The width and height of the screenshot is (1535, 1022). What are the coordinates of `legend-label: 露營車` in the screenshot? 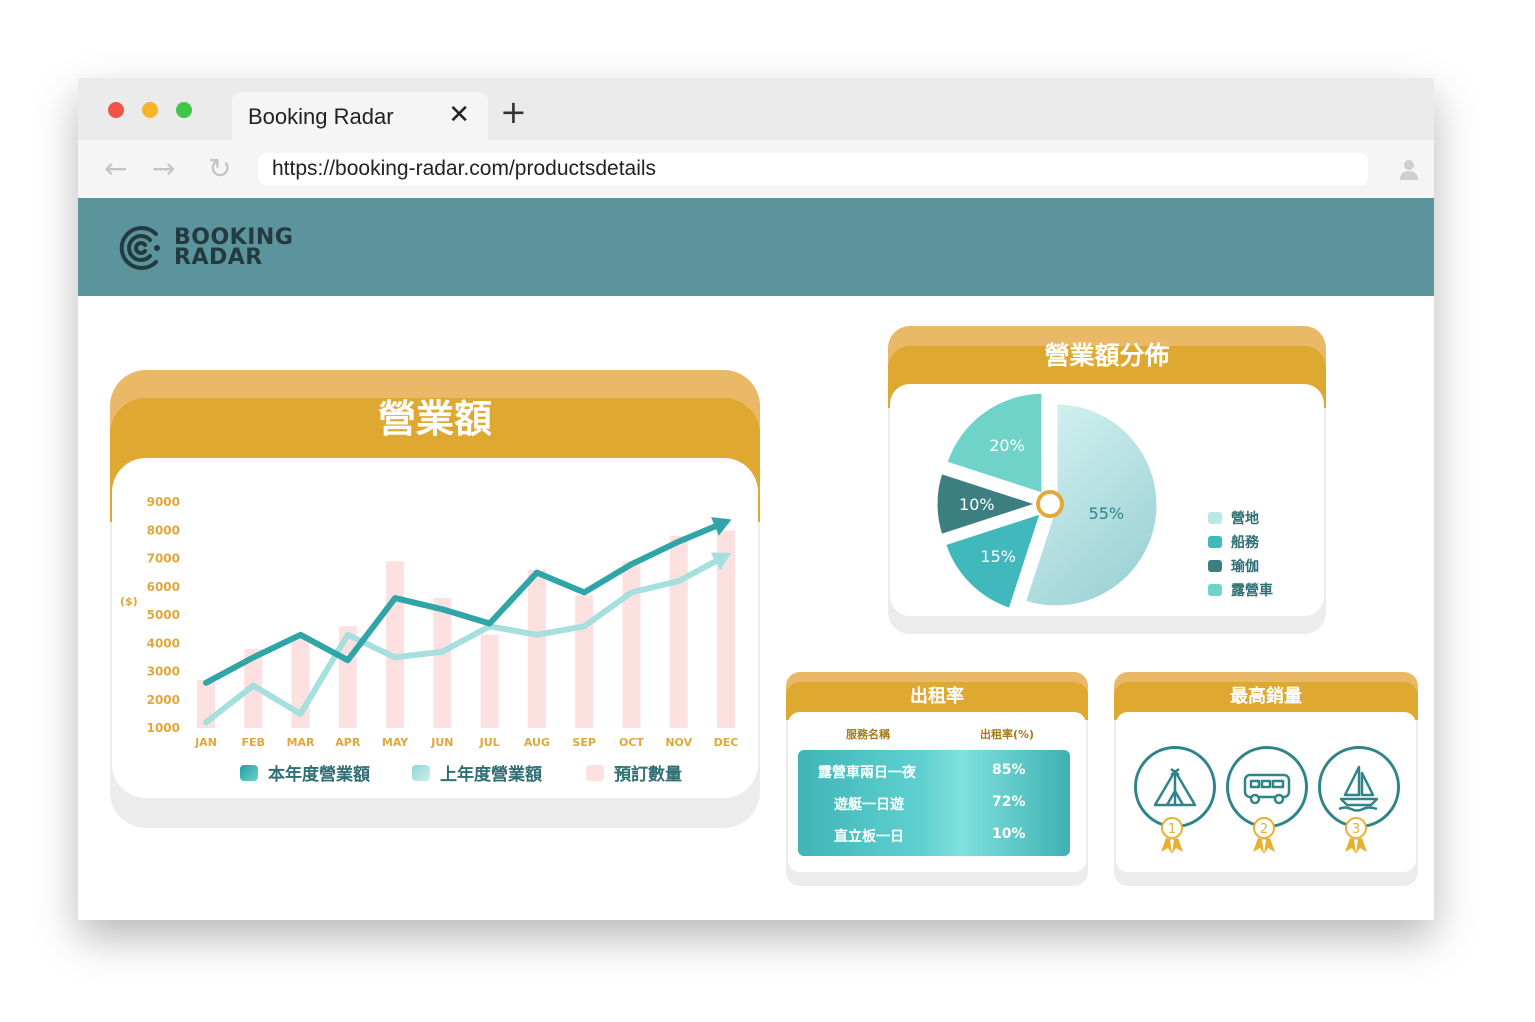 It's located at (1252, 591).